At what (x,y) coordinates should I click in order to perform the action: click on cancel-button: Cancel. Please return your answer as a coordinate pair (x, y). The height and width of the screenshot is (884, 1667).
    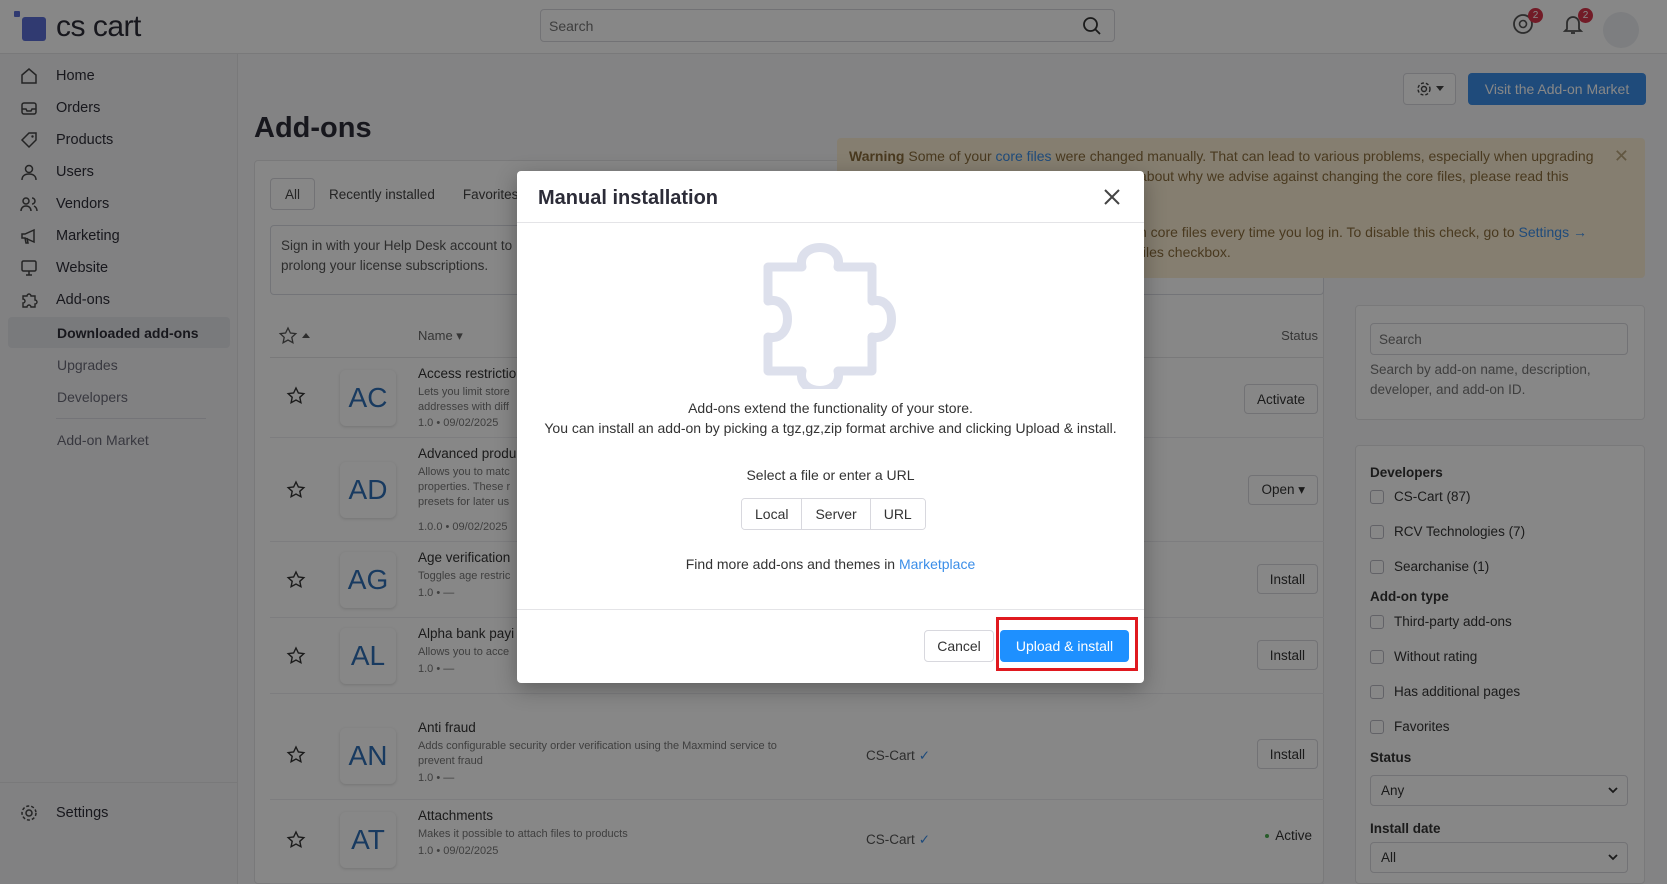
    Looking at the image, I should click on (959, 646).